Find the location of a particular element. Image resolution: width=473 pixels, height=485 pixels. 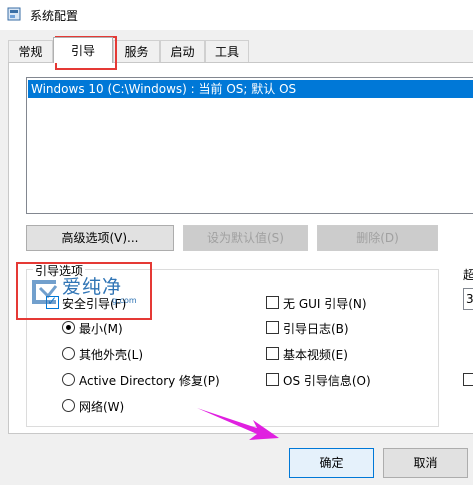

ad-repair-radio is located at coordinates (68, 379).